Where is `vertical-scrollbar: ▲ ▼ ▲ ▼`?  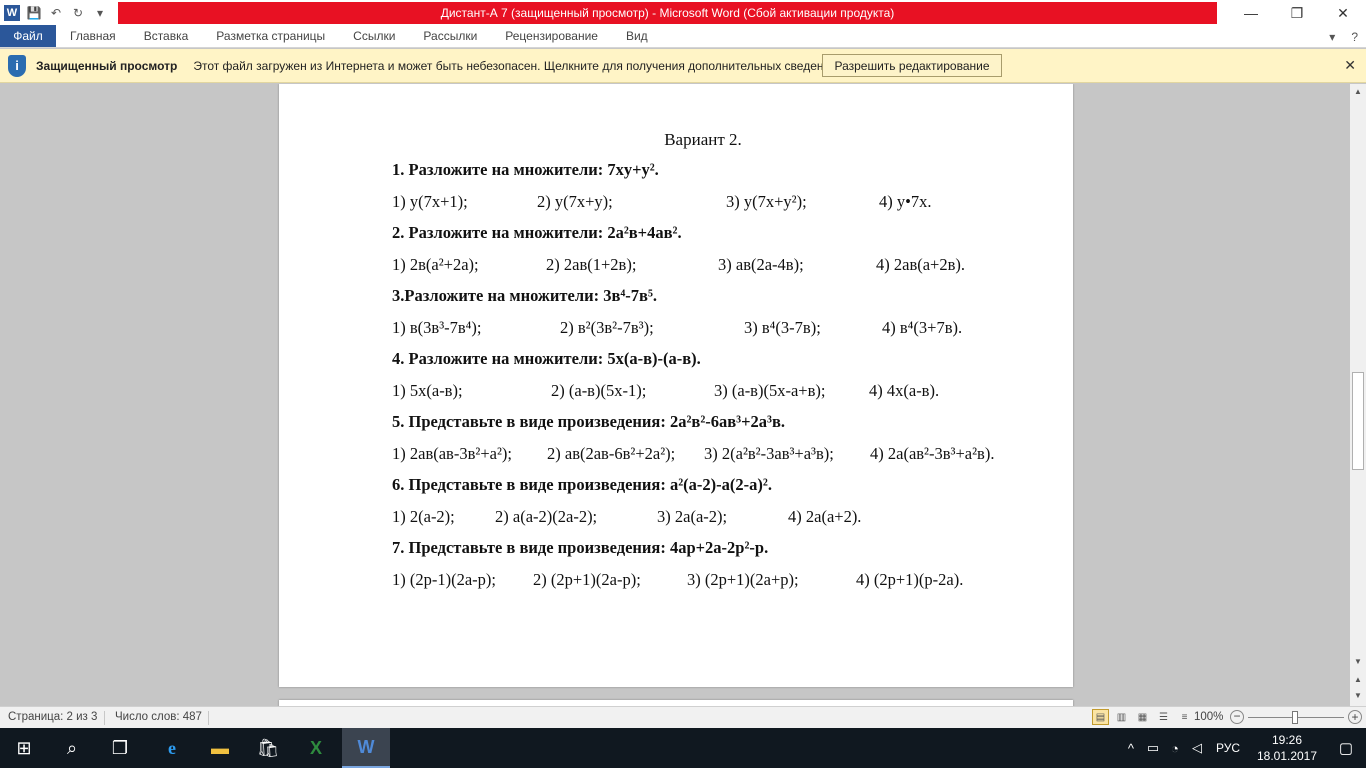
vertical-scrollbar: ▲ ▼ ▲ ▼ is located at coordinates (1358, 395).